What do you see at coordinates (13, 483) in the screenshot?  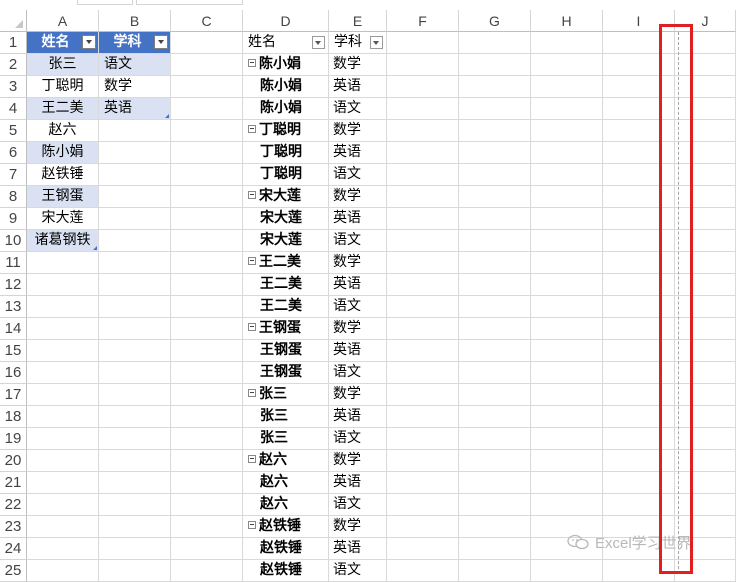 I see `row-header: 21` at bounding box center [13, 483].